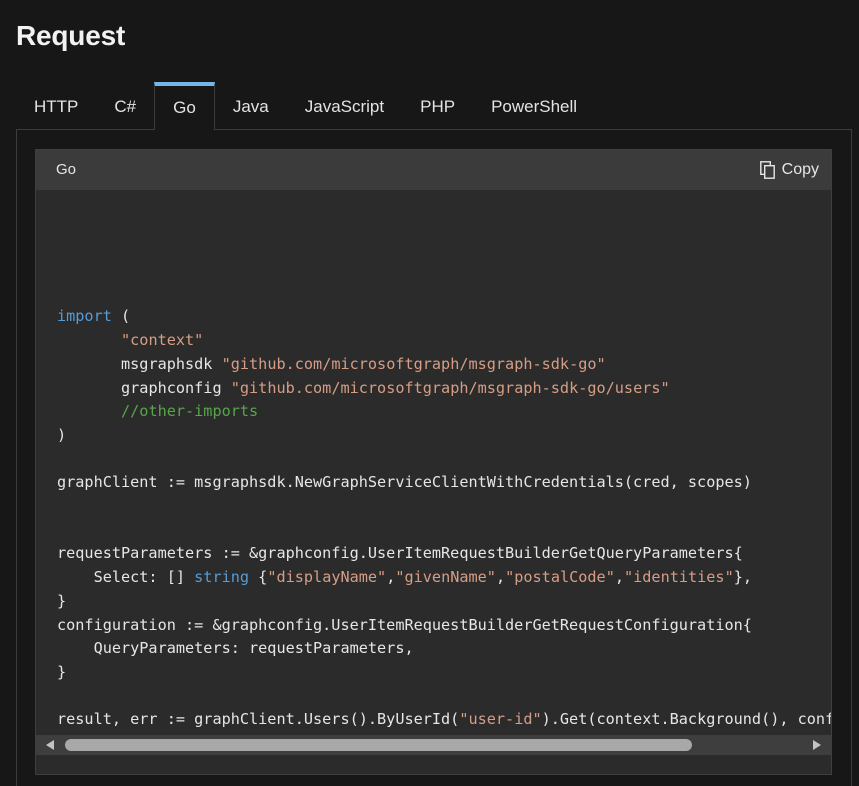  Describe the element at coordinates (344, 105) in the screenshot. I see `tab-javascript: JavaScript` at that location.